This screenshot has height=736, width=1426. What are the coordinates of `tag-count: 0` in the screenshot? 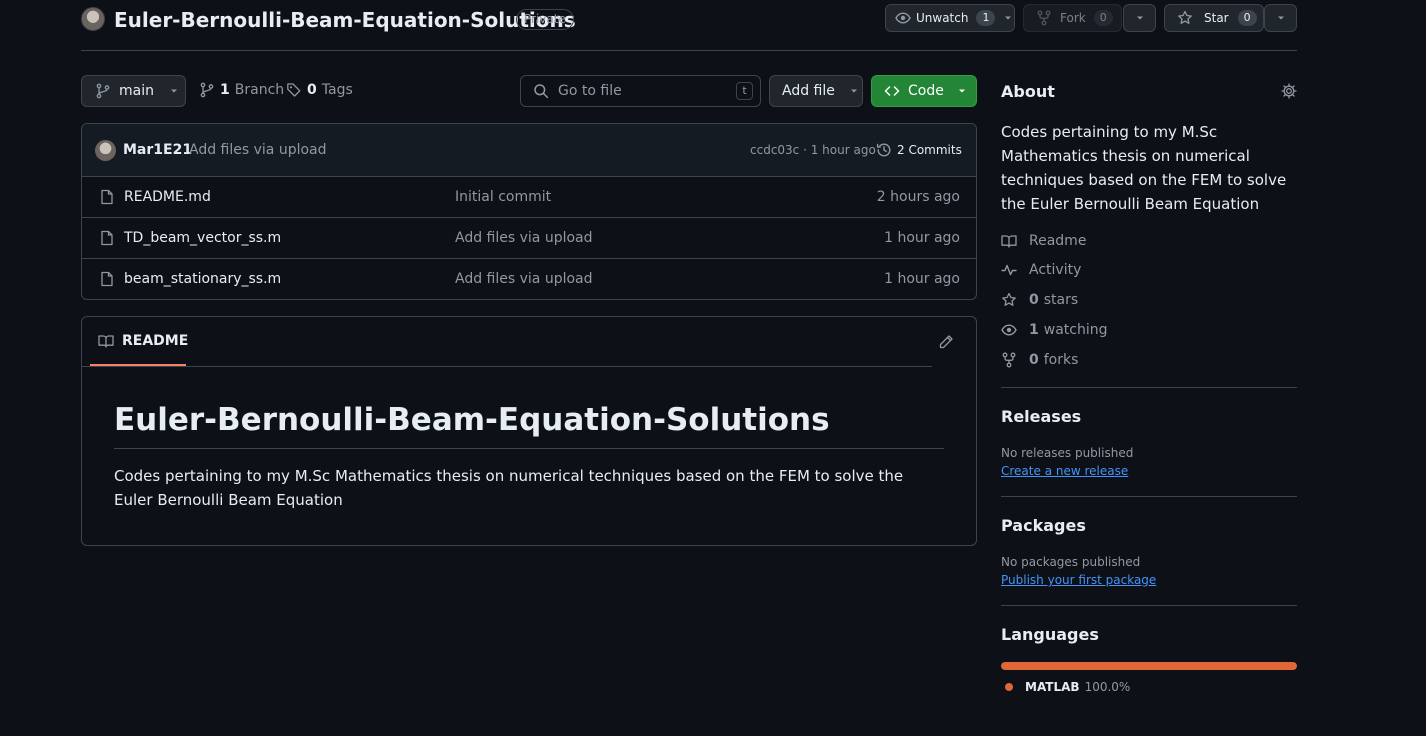 It's located at (312, 90).